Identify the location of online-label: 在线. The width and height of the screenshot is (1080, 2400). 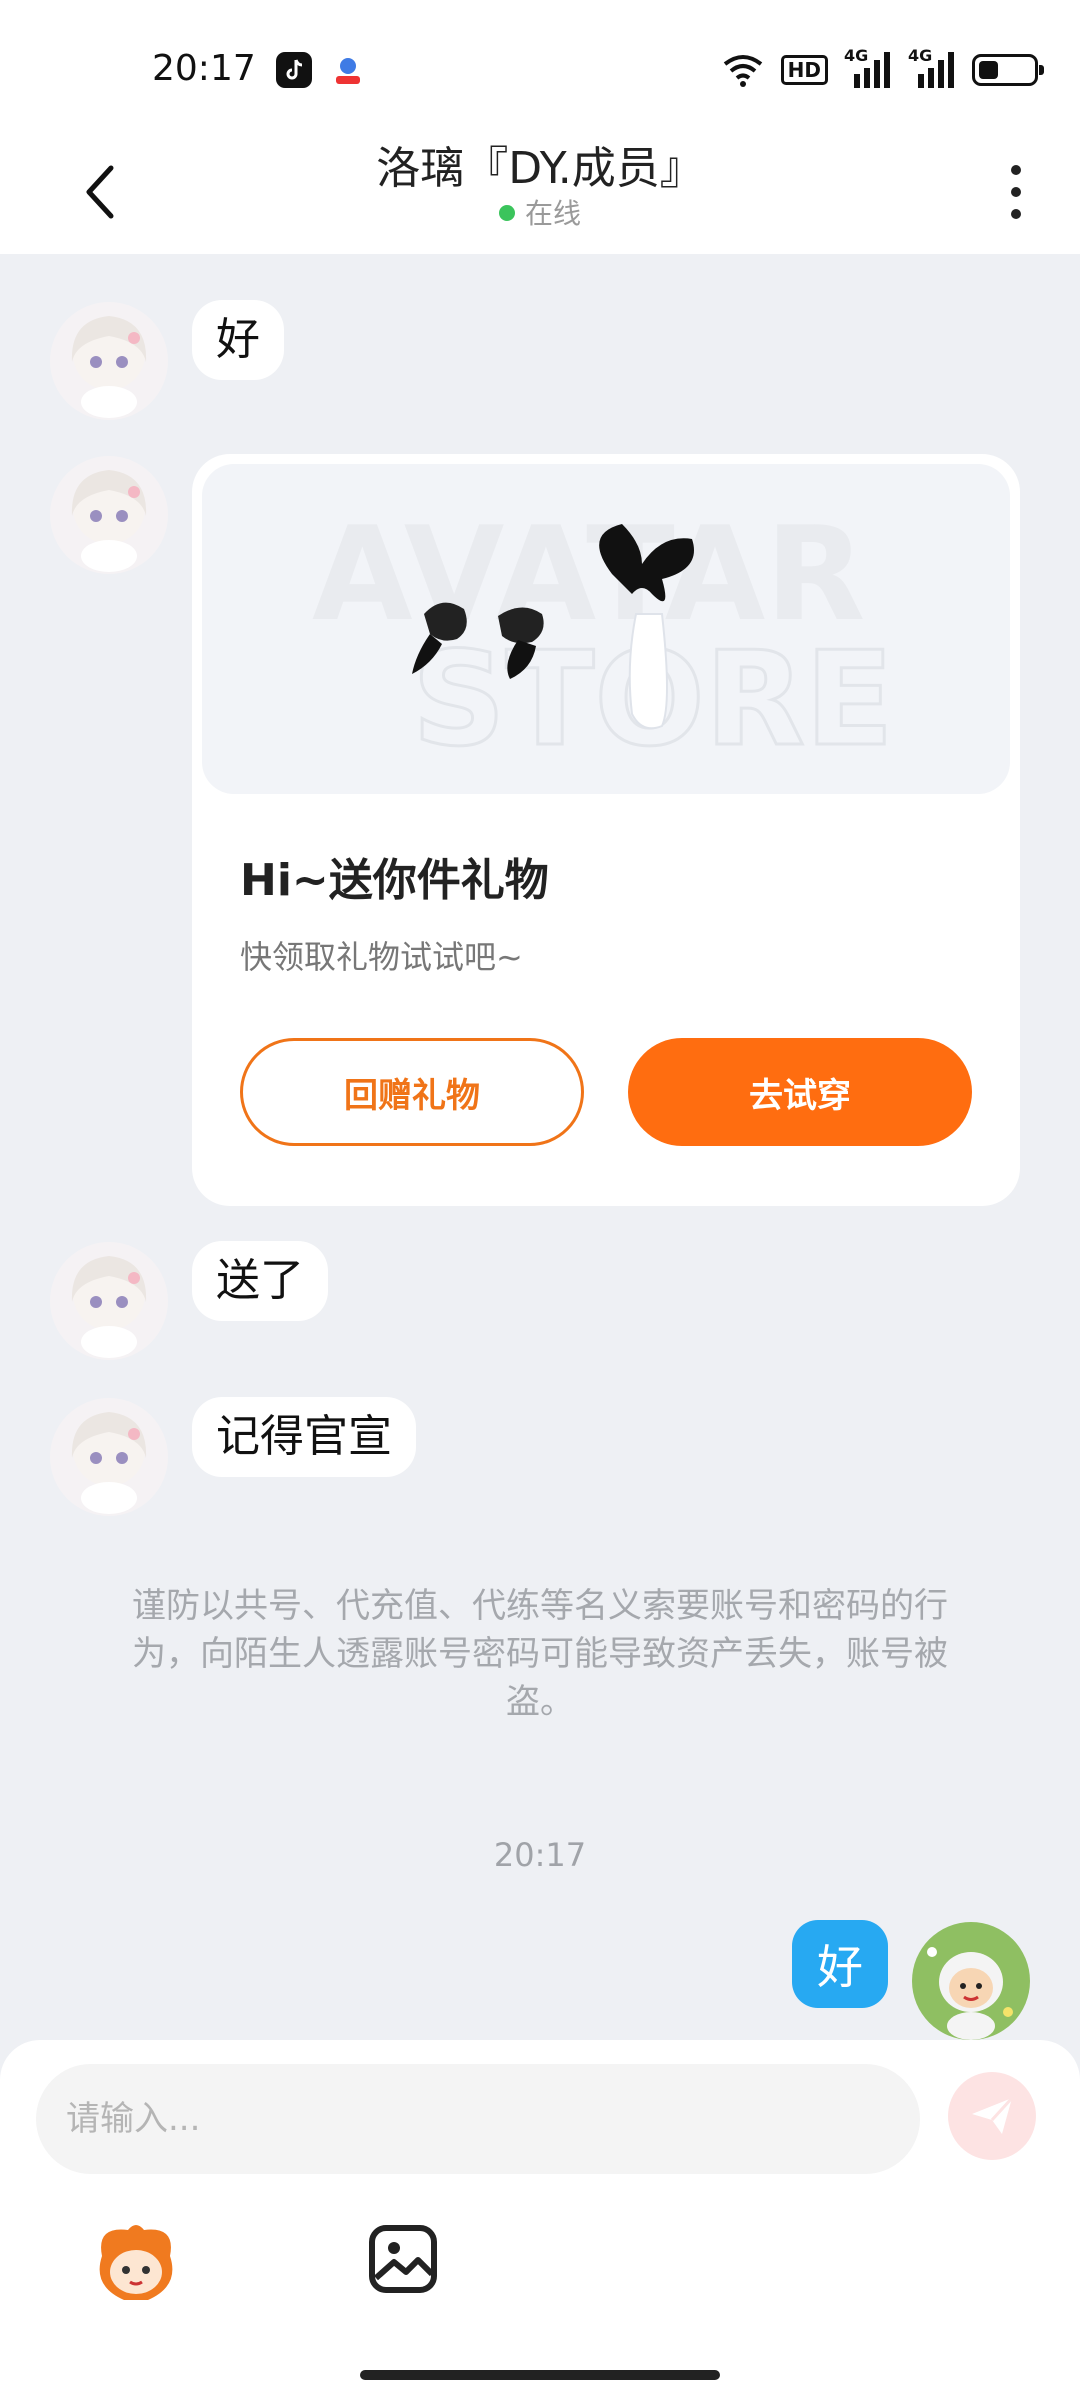
(552, 213).